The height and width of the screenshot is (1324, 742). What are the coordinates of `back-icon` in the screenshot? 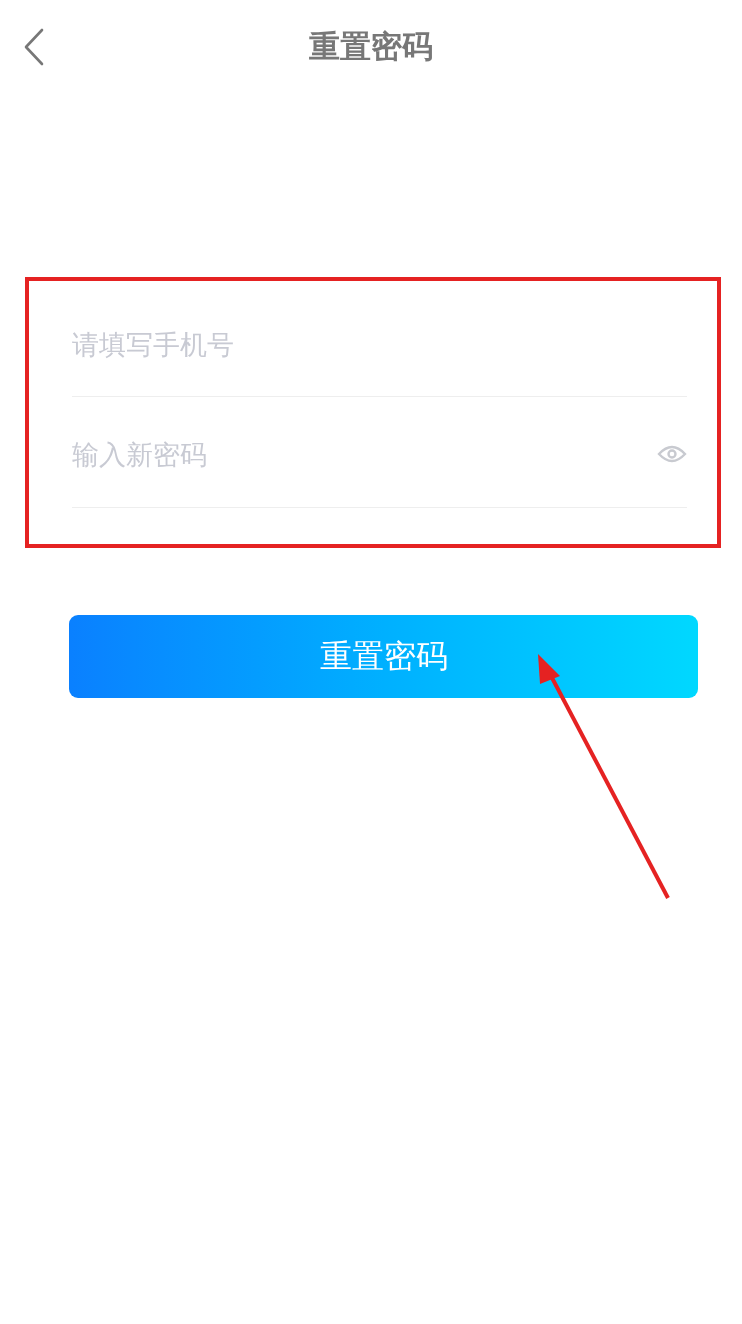 It's located at (34, 47).